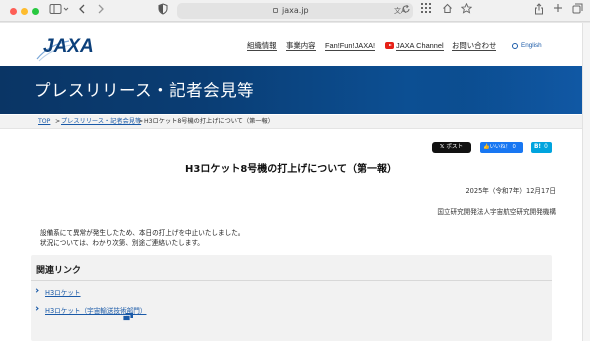  I want to click on jaxa-logo: JAXA, so click(64, 46).